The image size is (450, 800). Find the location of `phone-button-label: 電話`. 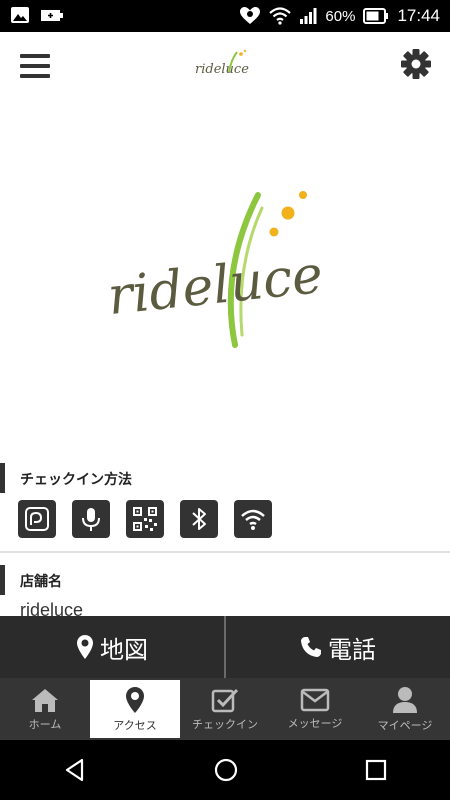

phone-button-label: 電話 is located at coordinates (352, 649).